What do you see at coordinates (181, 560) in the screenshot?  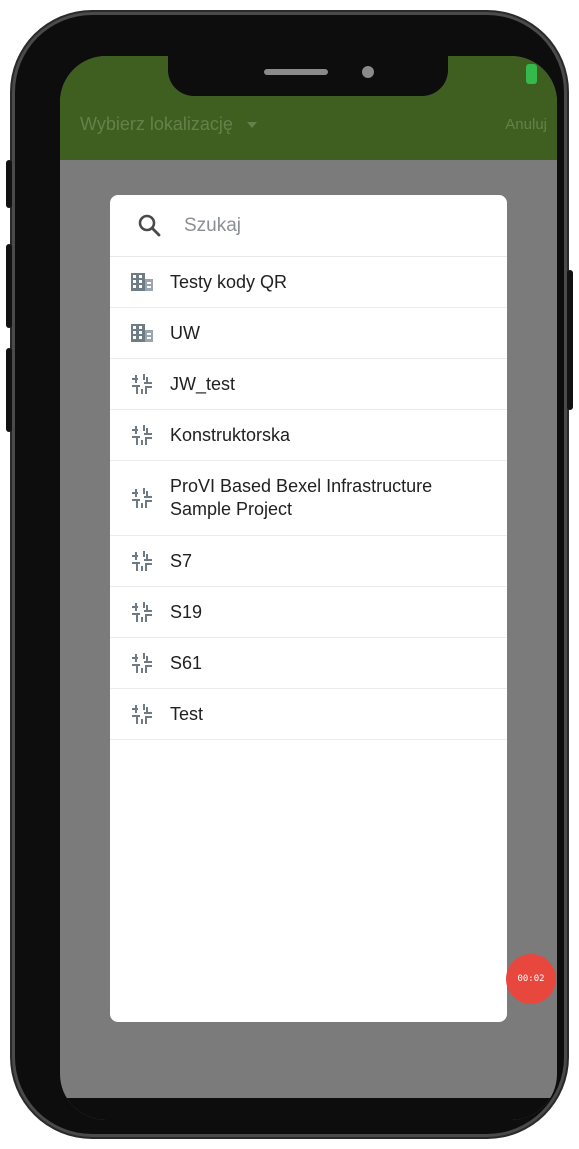 I see `location-item-label: S7` at bounding box center [181, 560].